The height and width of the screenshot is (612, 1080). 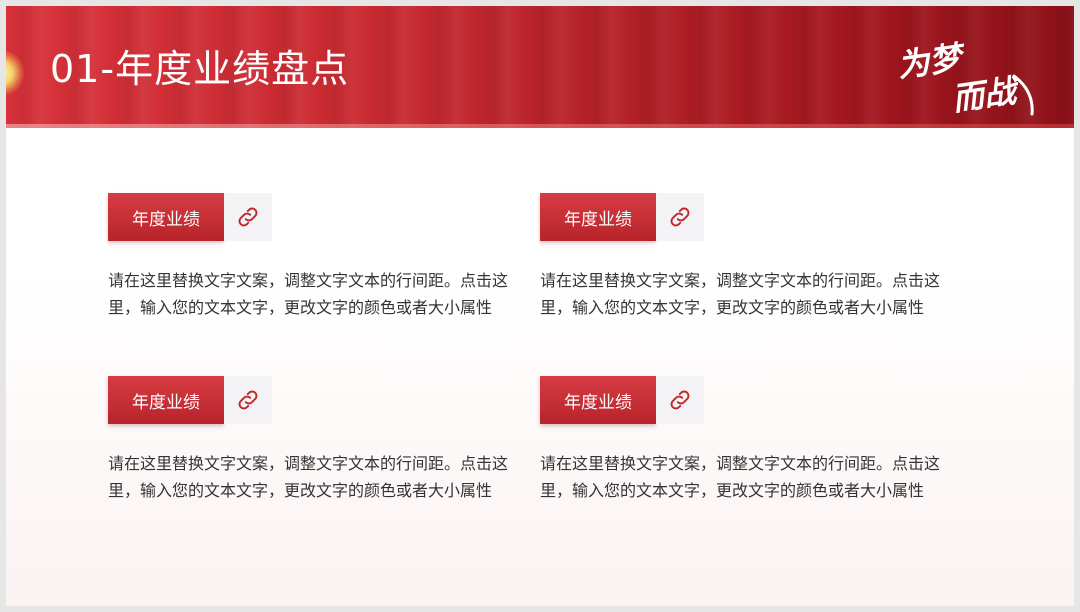 I want to click on light-glow, so click(x=15, y=73).